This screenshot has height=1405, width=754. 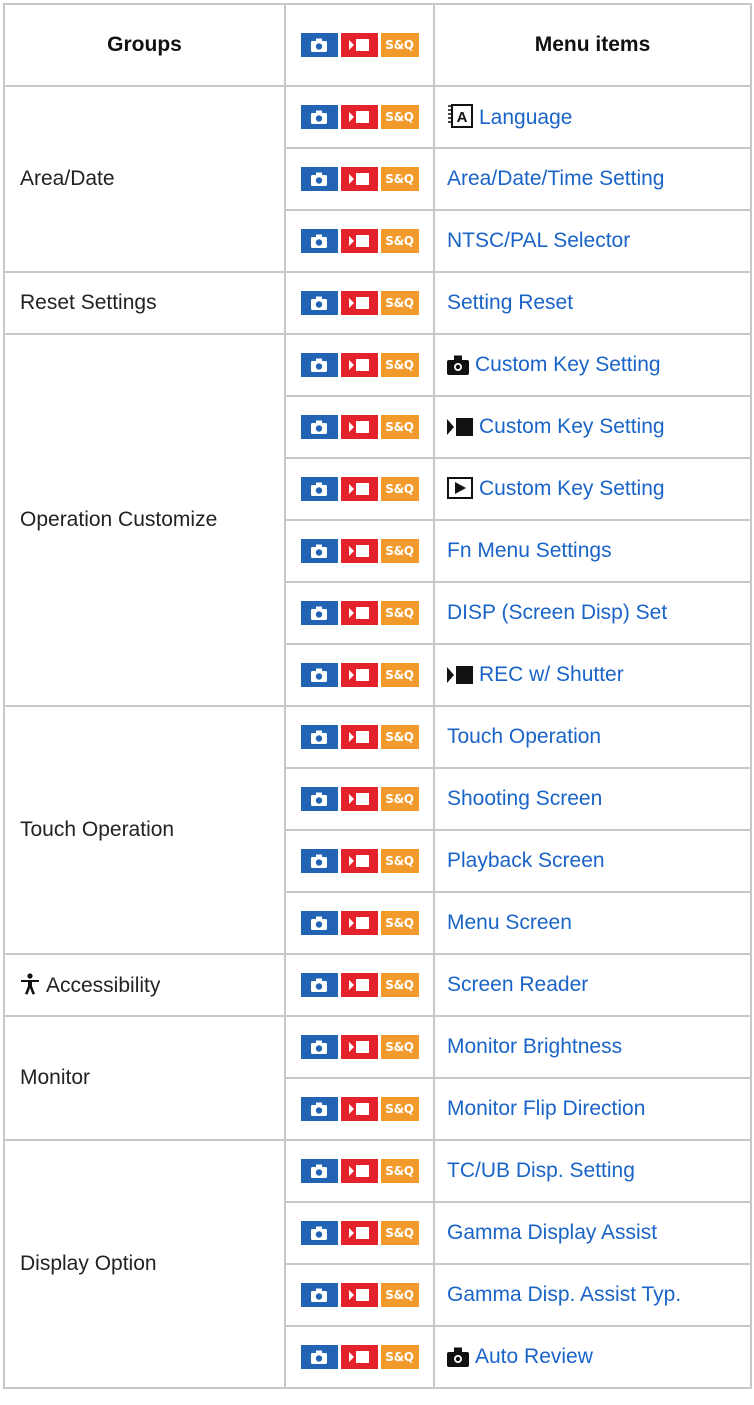 I want to click on group-label: Display Option, so click(x=88, y=1263).